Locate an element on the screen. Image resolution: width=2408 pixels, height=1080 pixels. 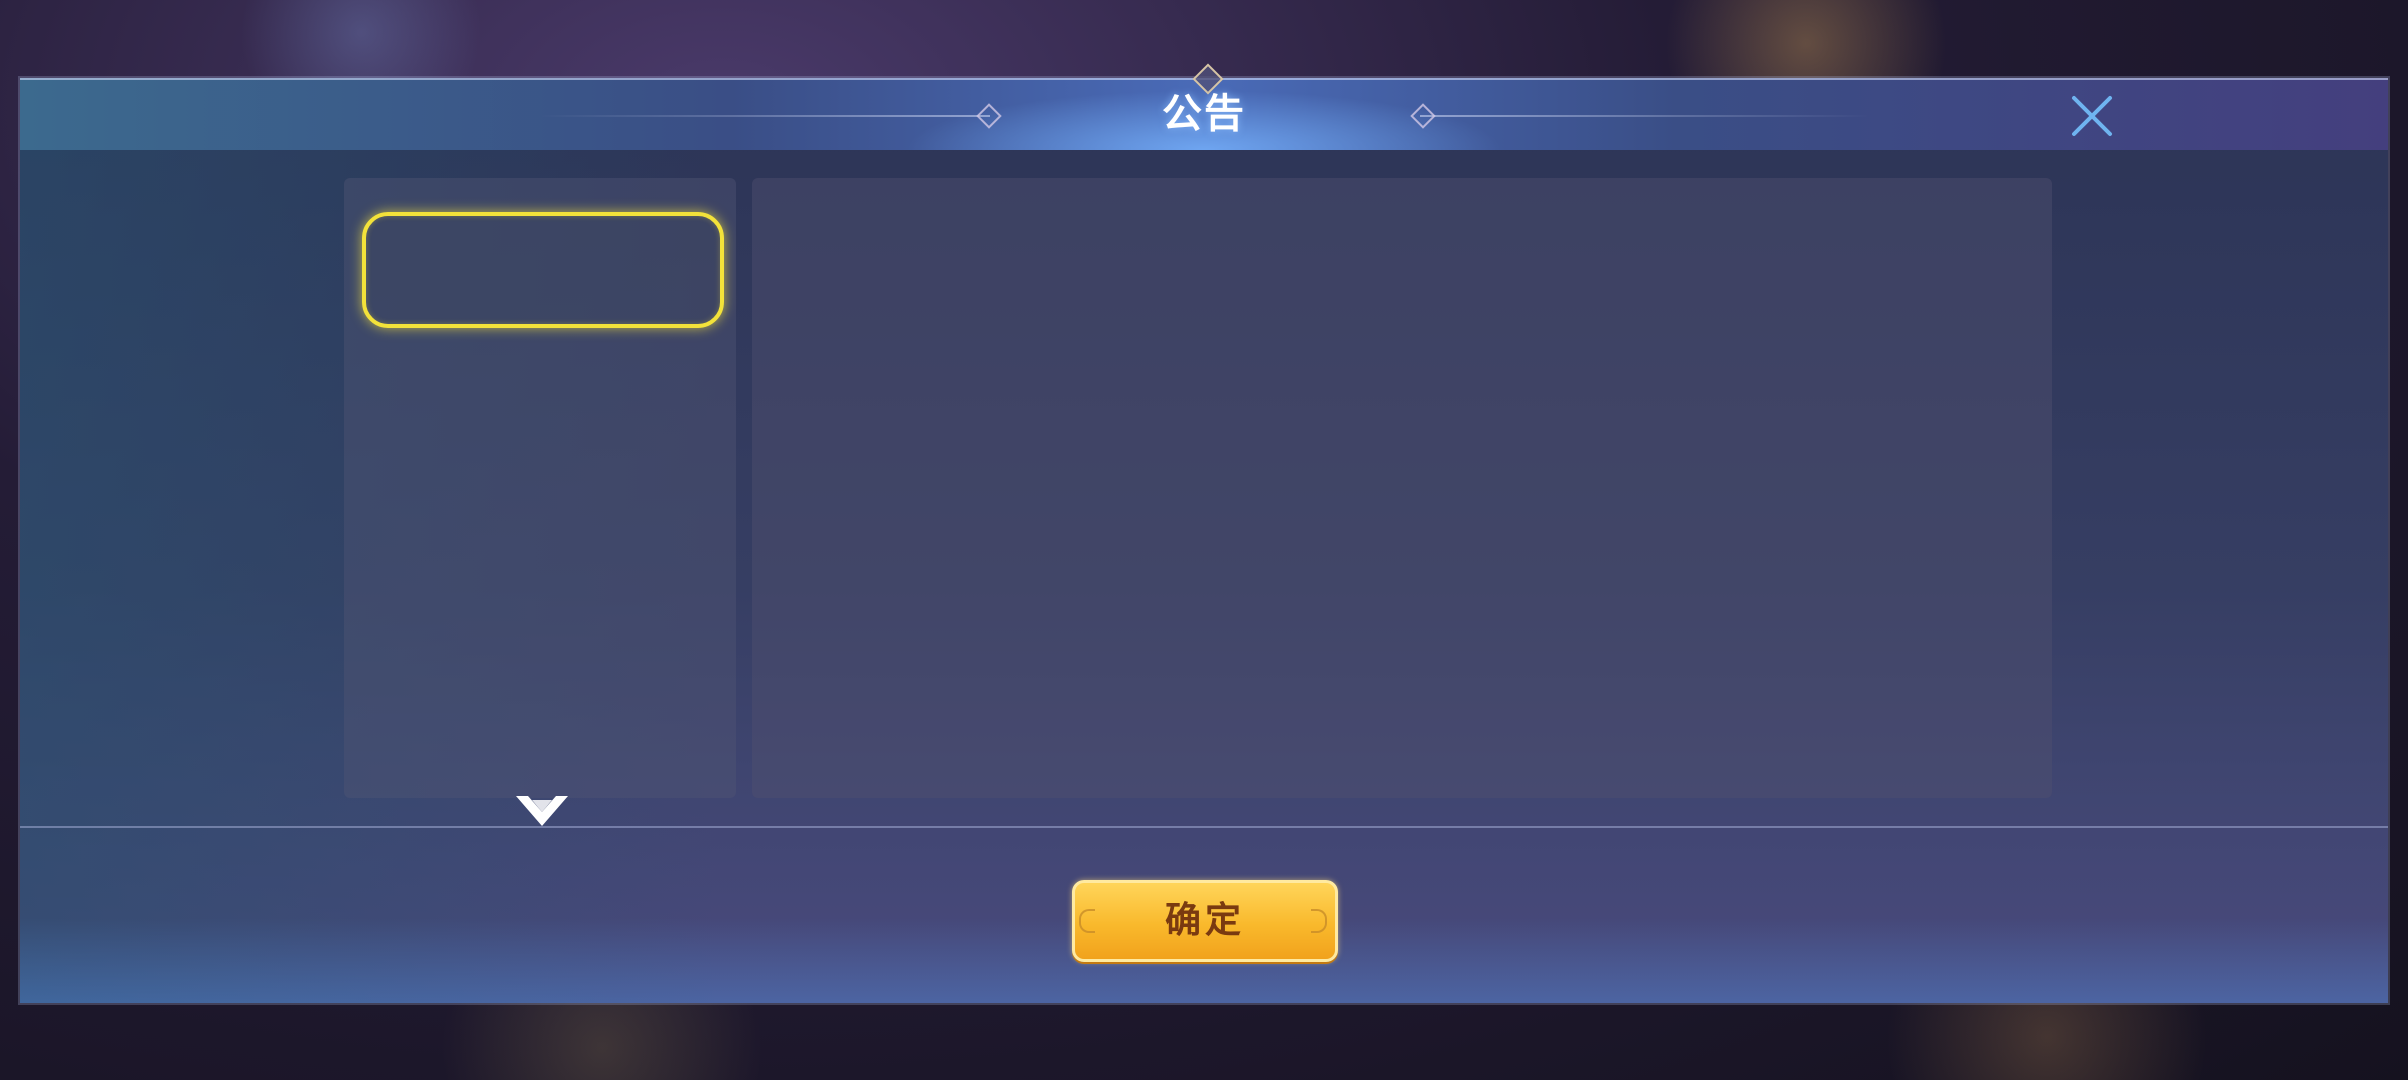
header-ornament-line-right is located at coordinates (1645, 116).